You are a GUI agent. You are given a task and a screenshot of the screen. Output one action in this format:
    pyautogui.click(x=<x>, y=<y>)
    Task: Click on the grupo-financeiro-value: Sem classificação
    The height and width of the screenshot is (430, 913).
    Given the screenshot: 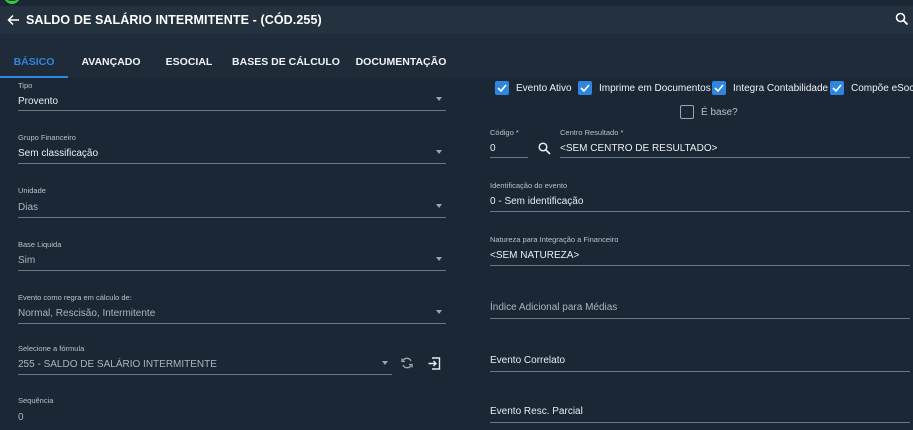 What is the action you would take?
    pyautogui.click(x=58, y=153)
    